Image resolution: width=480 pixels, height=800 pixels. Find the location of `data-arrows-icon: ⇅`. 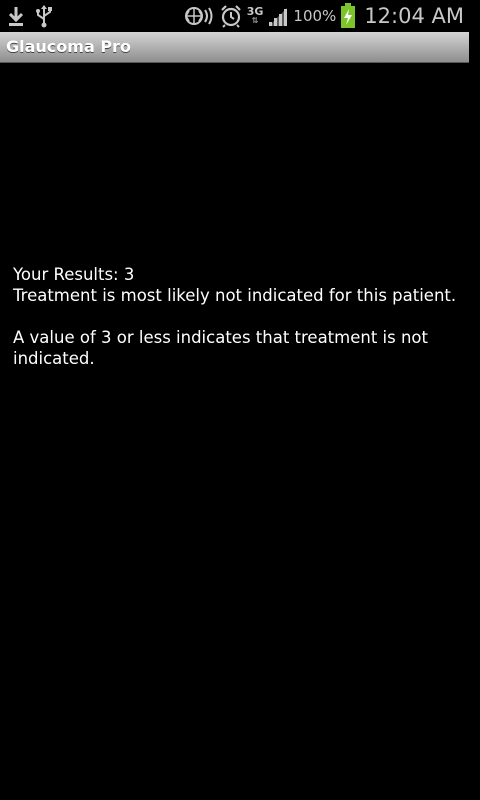

data-arrows-icon: ⇅ is located at coordinates (255, 20).